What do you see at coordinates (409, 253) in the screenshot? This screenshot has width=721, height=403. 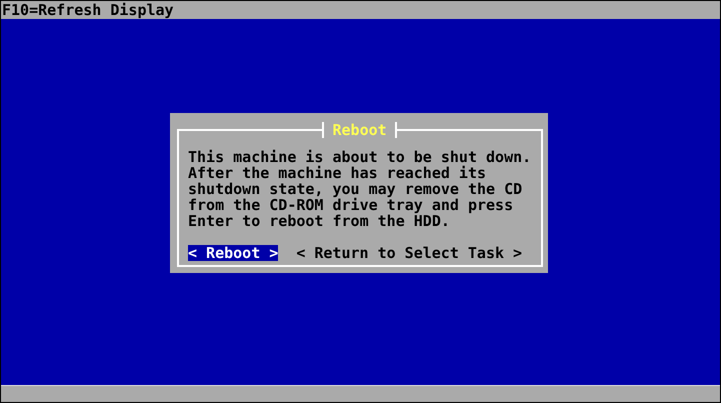 I see `return-button: < Return to Select Task >` at bounding box center [409, 253].